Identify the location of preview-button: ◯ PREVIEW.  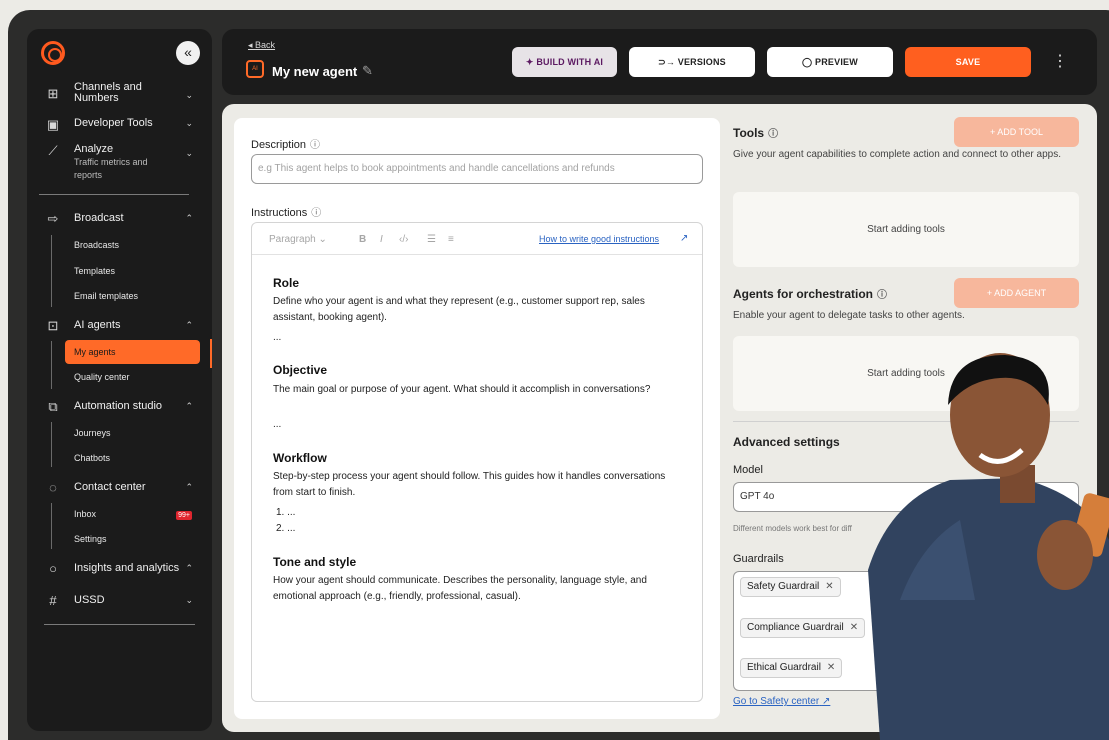
(830, 62).